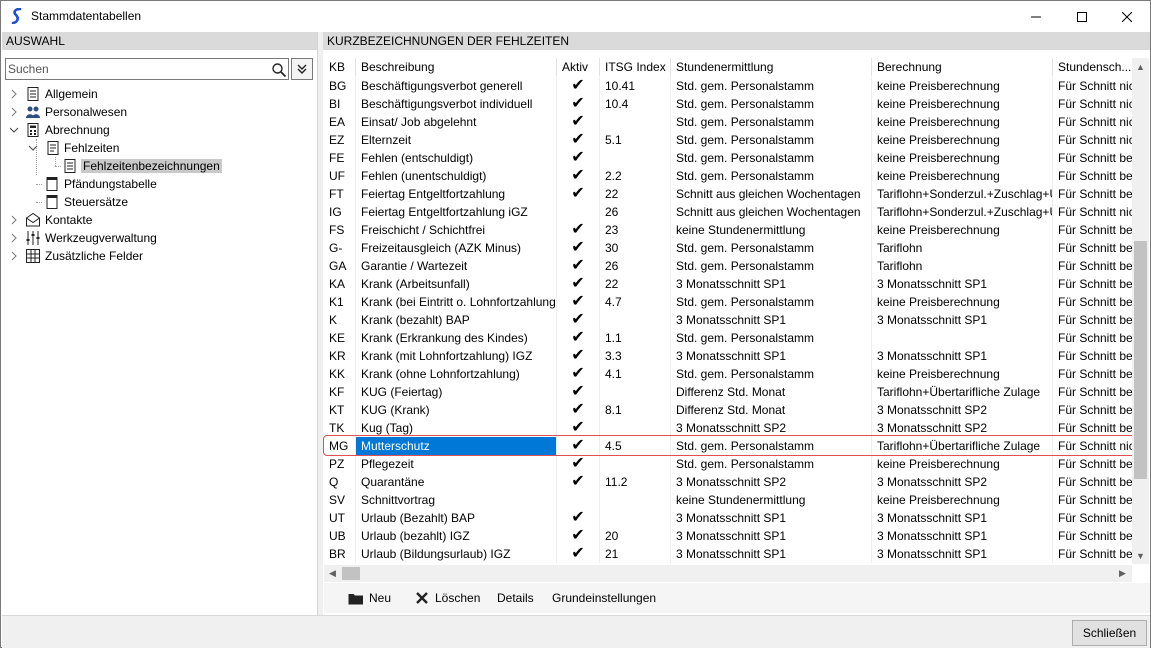 The image size is (1151, 648). What do you see at coordinates (339, 554) in the screenshot?
I see `cell-kb: BR` at bounding box center [339, 554].